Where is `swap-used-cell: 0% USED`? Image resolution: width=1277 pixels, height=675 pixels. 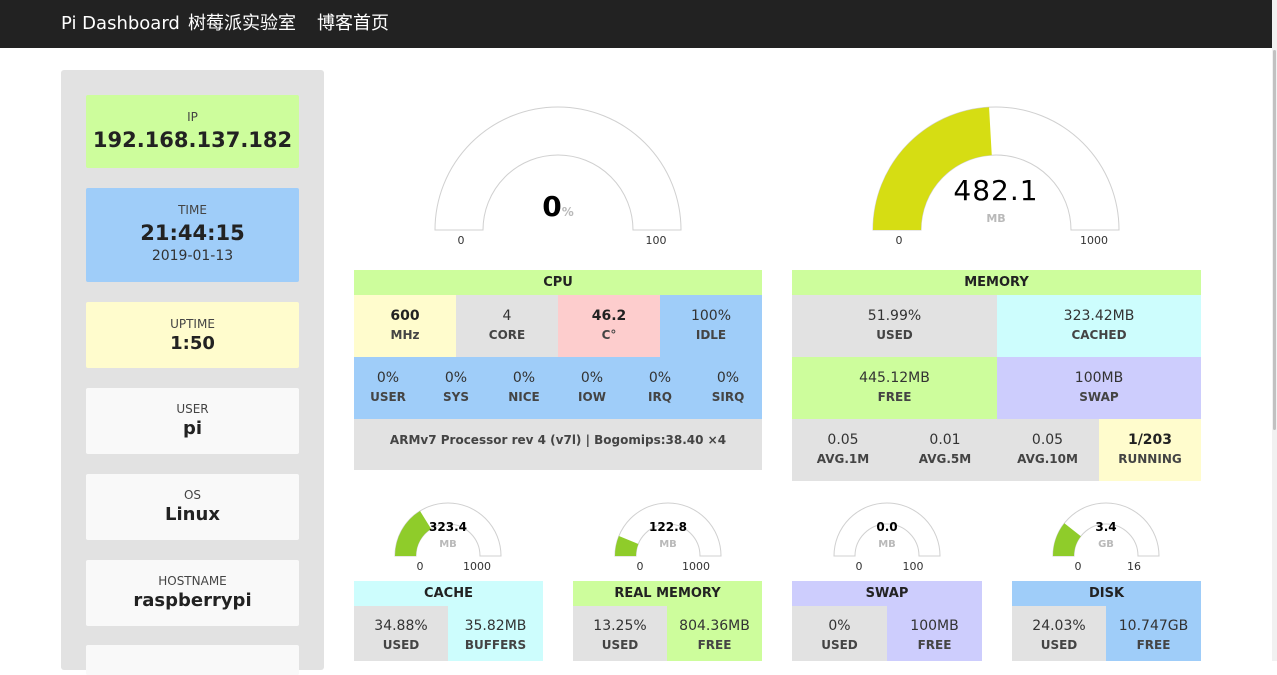 swap-used-cell: 0% USED is located at coordinates (839, 633).